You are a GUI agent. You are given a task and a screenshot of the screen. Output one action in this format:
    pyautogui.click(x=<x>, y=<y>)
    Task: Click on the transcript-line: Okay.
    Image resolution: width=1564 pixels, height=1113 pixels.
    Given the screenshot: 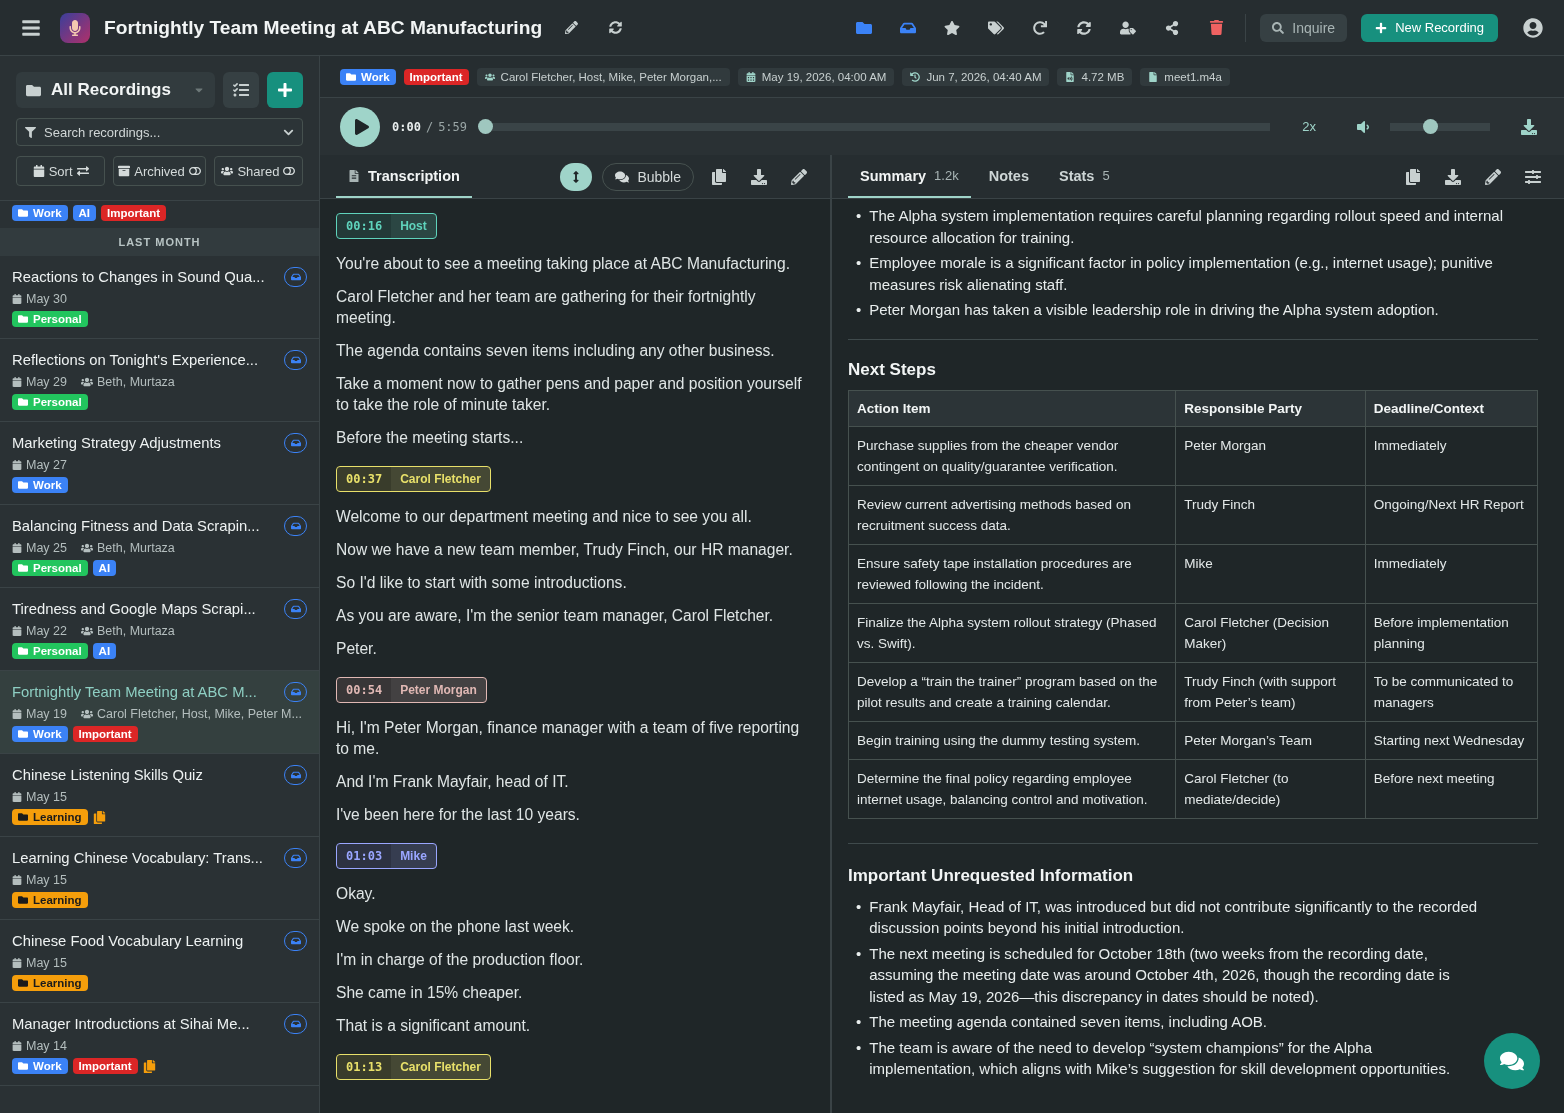 What is the action you would take?
    pyautogui.click(x=356, y=894)
    